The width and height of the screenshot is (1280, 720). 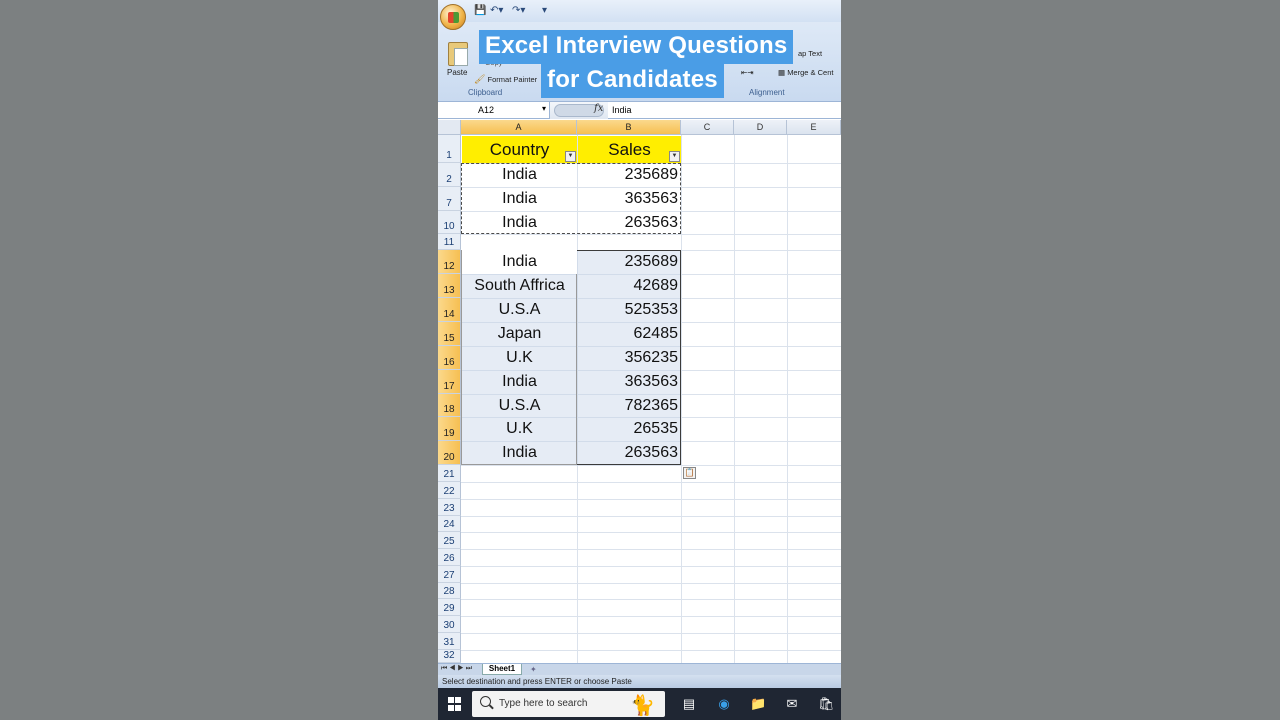 What do you see at coordinates (449, 591) in the screenshot?
I see `row-header: 28` at bounding box center [449, 591].